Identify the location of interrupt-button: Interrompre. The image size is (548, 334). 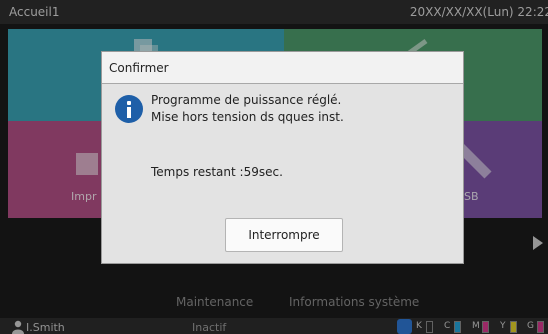
(284, 235).